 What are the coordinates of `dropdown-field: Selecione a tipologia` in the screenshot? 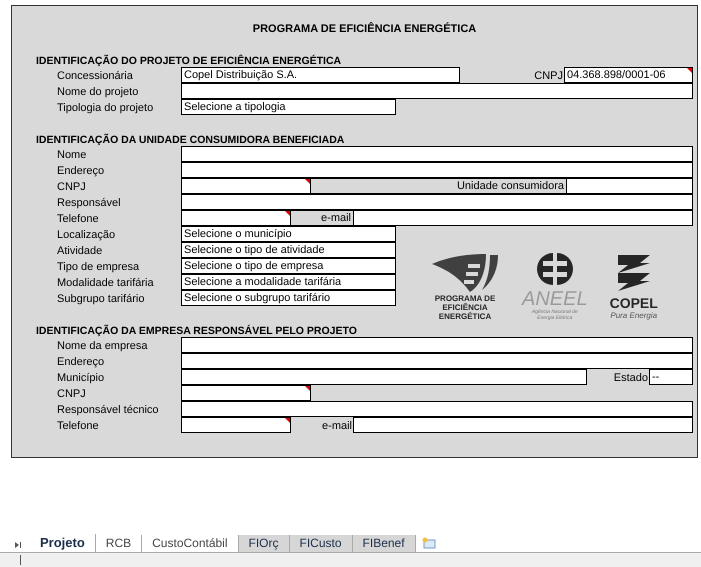 It's located at (288, 107).